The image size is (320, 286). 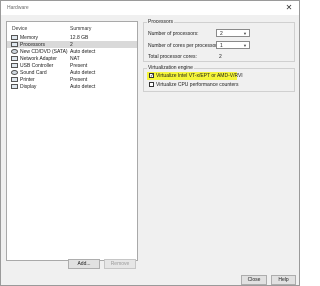 What do you see at coordinates (83, 87) in the screenshot?
I see `device-summary: Auto detect` at bounding box center [83, 87].